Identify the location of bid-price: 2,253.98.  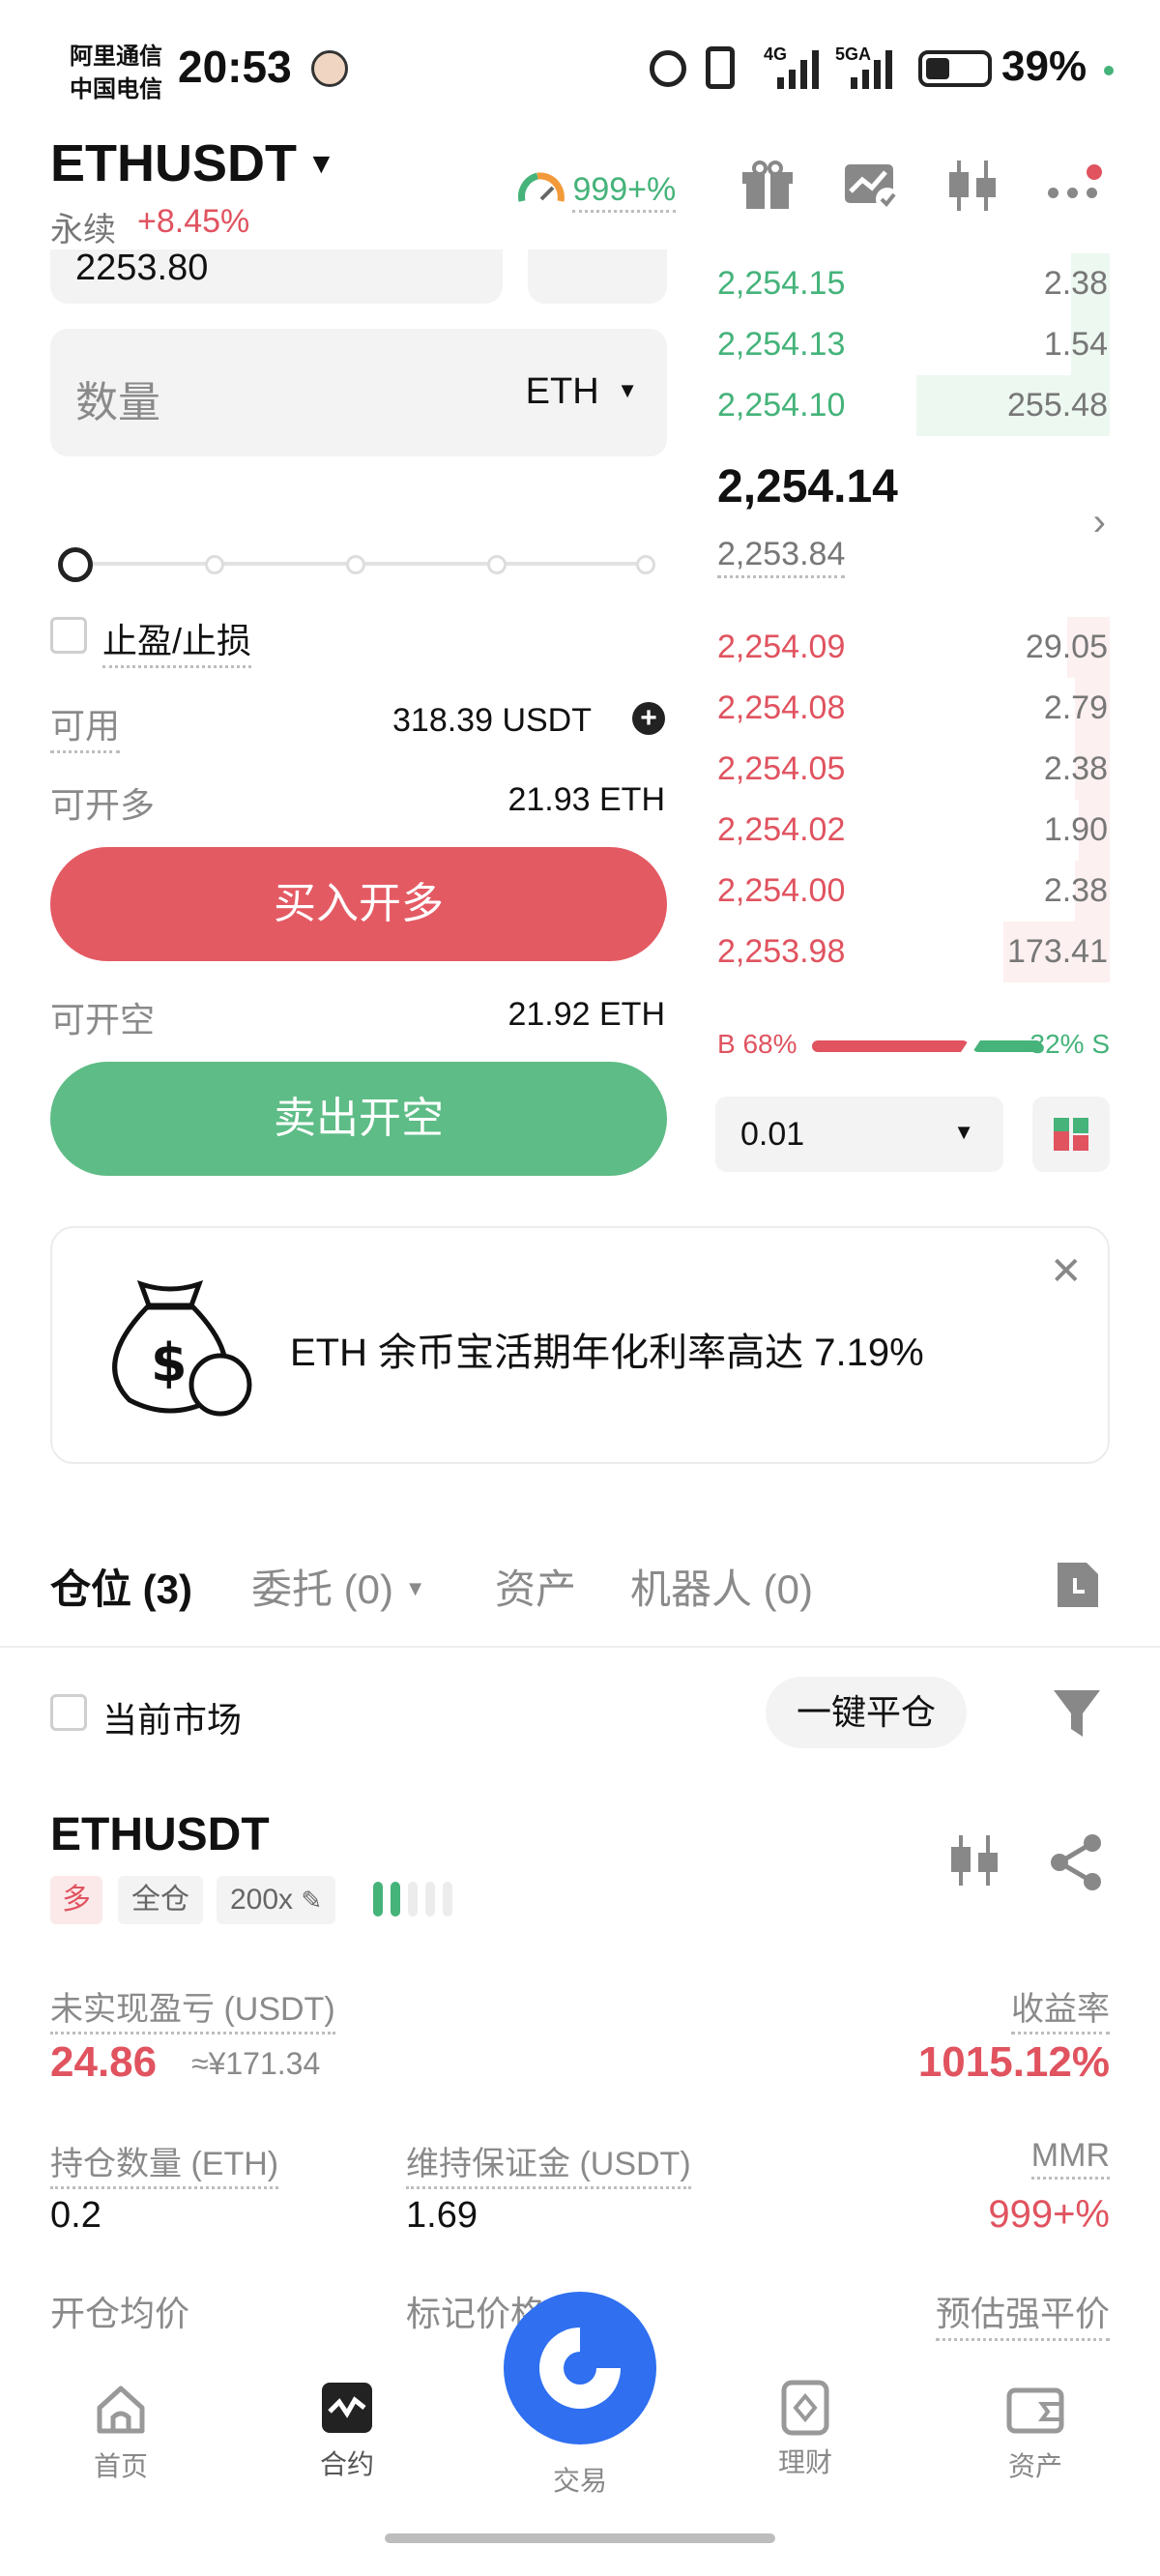
(782, 951).